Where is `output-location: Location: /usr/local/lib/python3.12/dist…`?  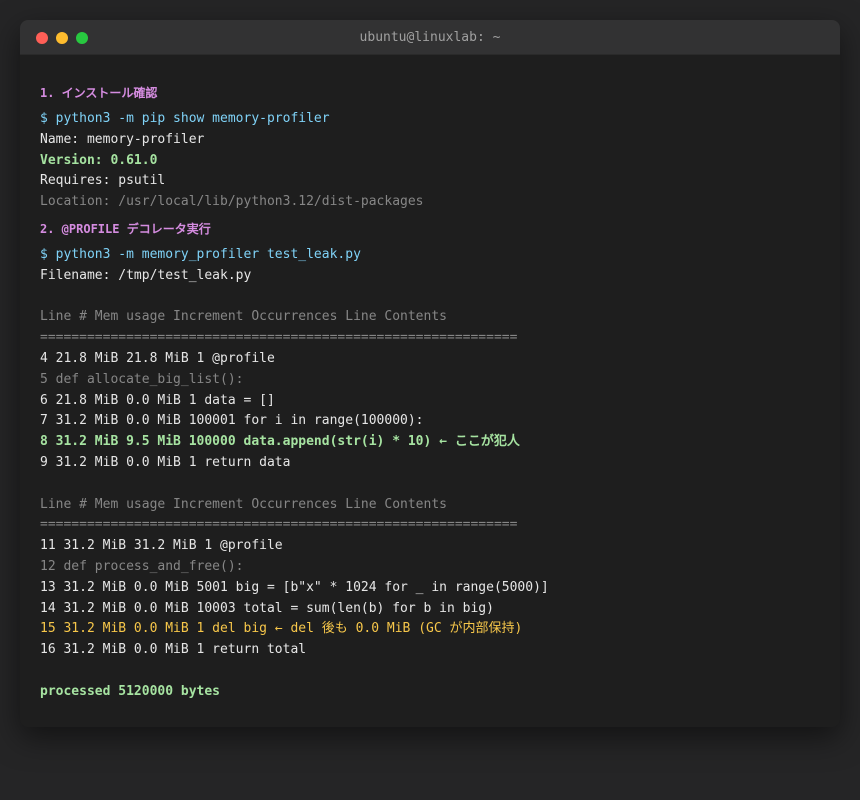 output-location: Location: /usr/local/lib/python3.12/dist… is located at coordinates (232, 202).